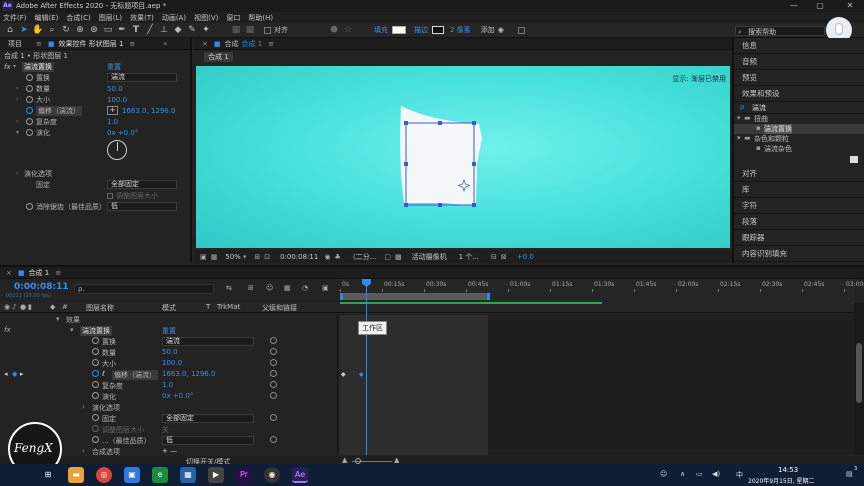  Describe the element at coordinates (104, 475) in the screenshot. I see `chrome-icon: ◎` at that location.